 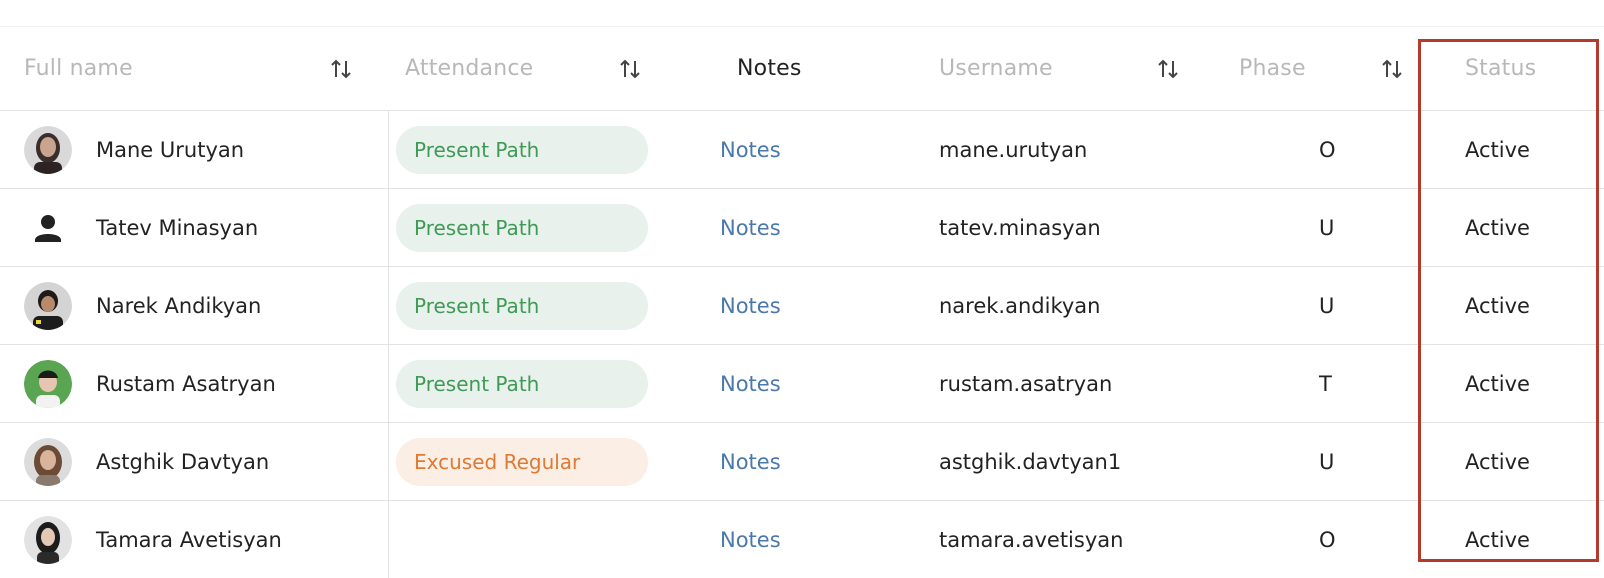 I want to click on username-text: narek.andikyan, so click(x=1020, y=305).